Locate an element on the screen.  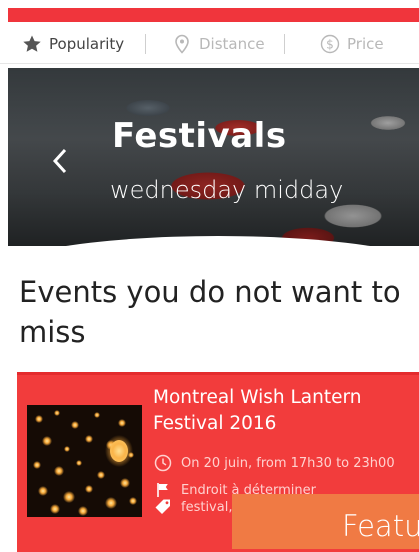
sort-distance-button: Distance is located at coordinates (218, 44).